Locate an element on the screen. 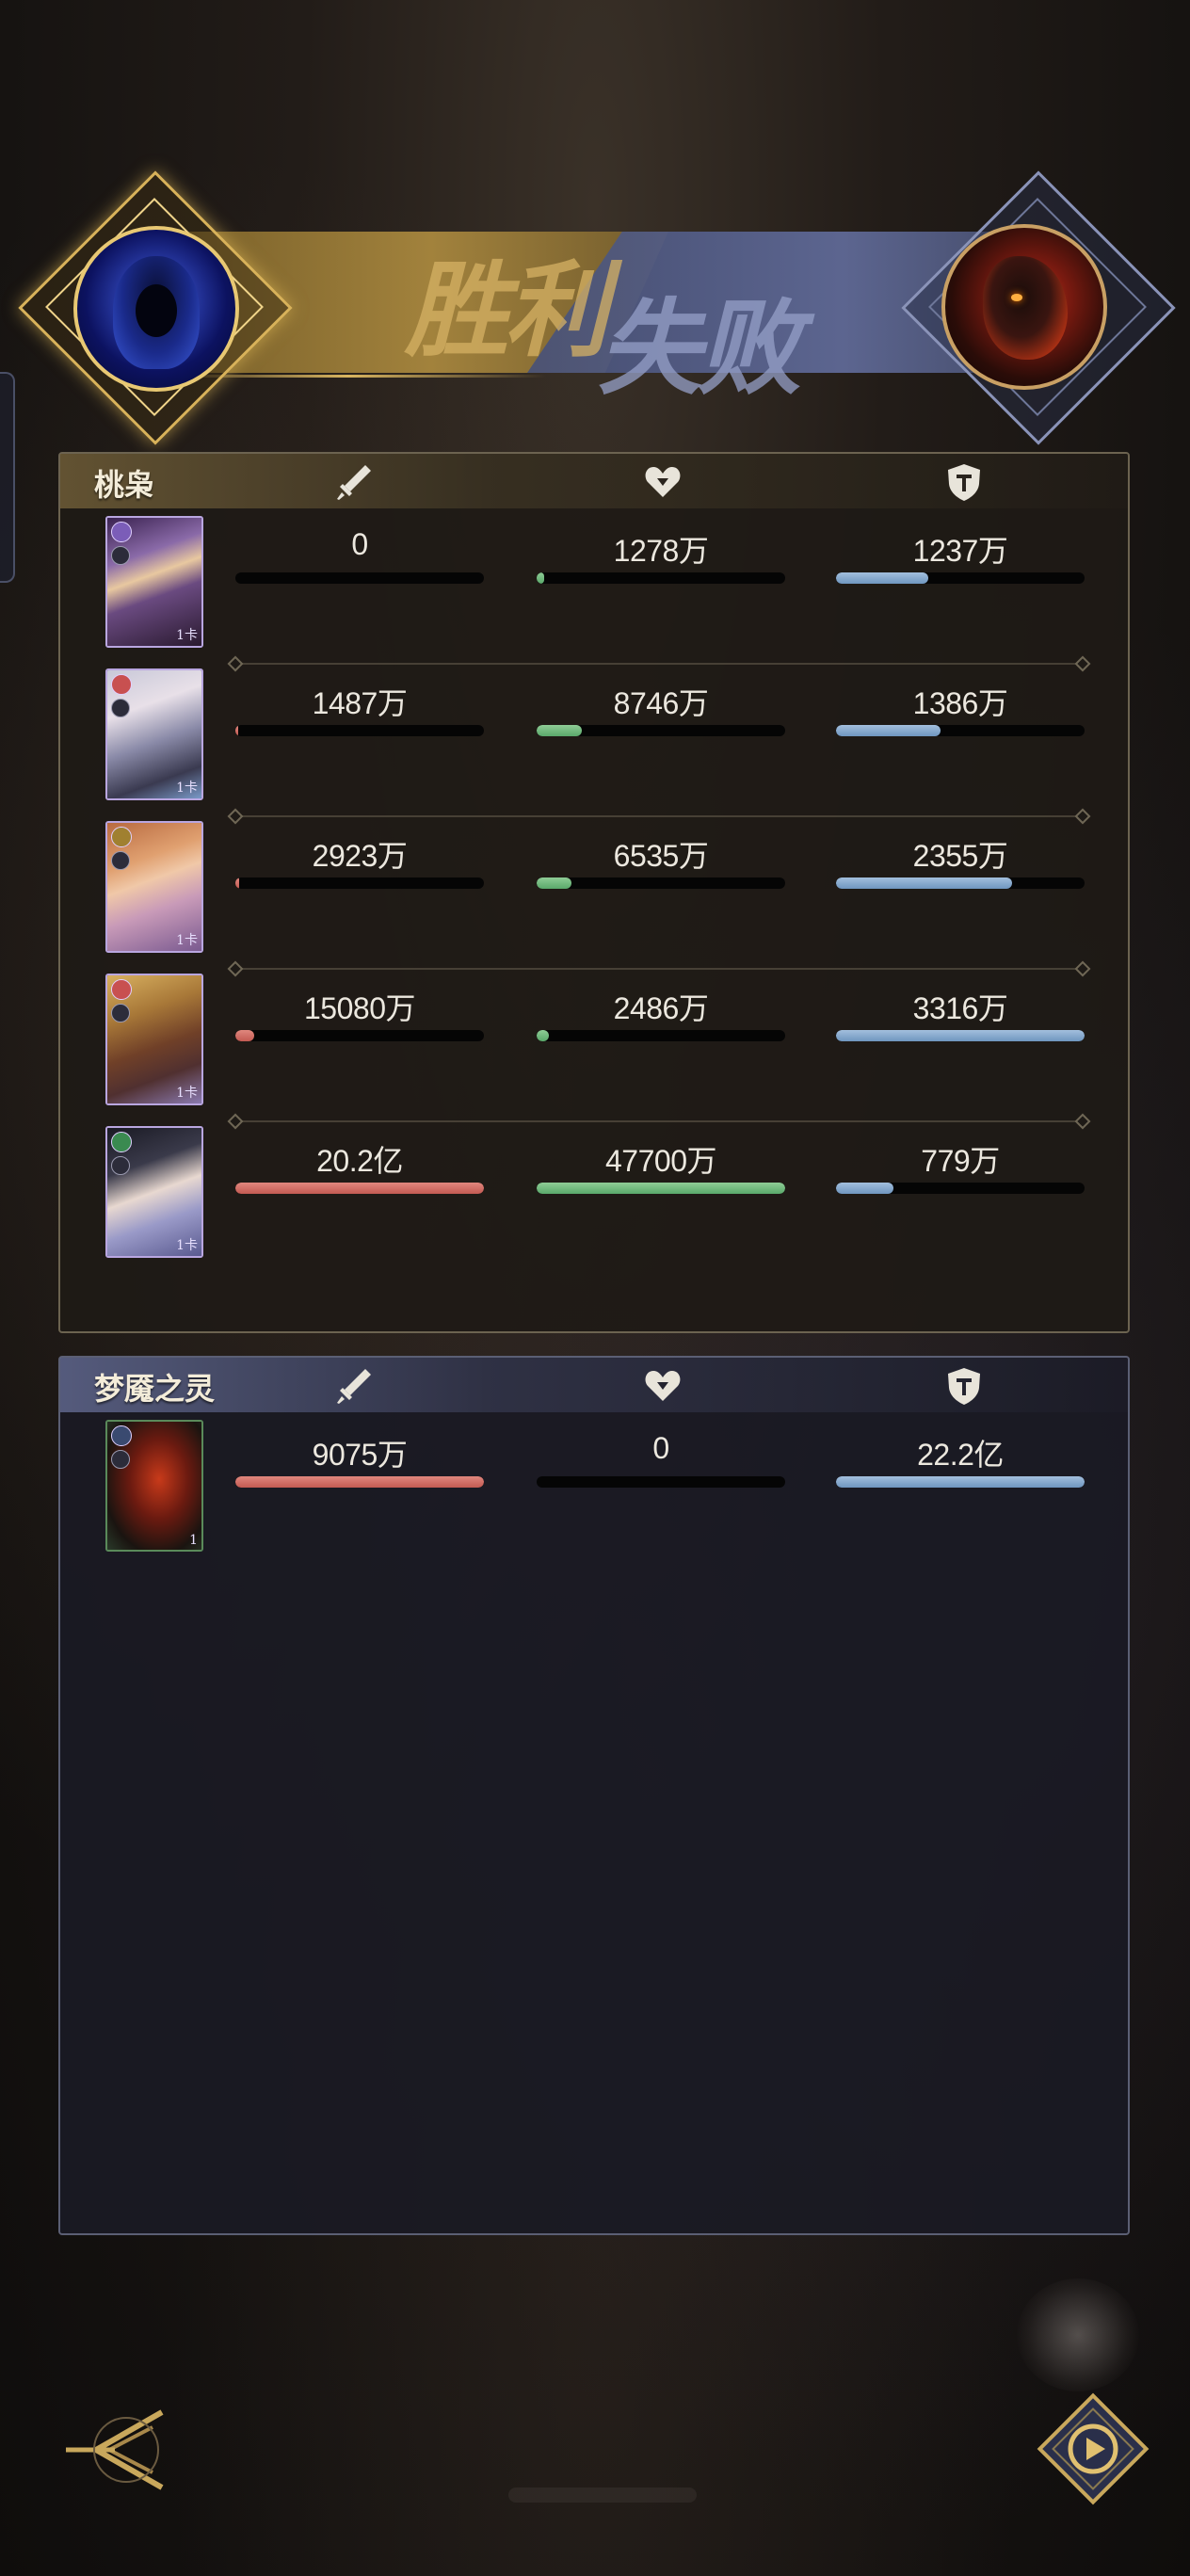 This screenshot has width=1190, height=2576. hood-shadow is located at coordinates (156, 310).